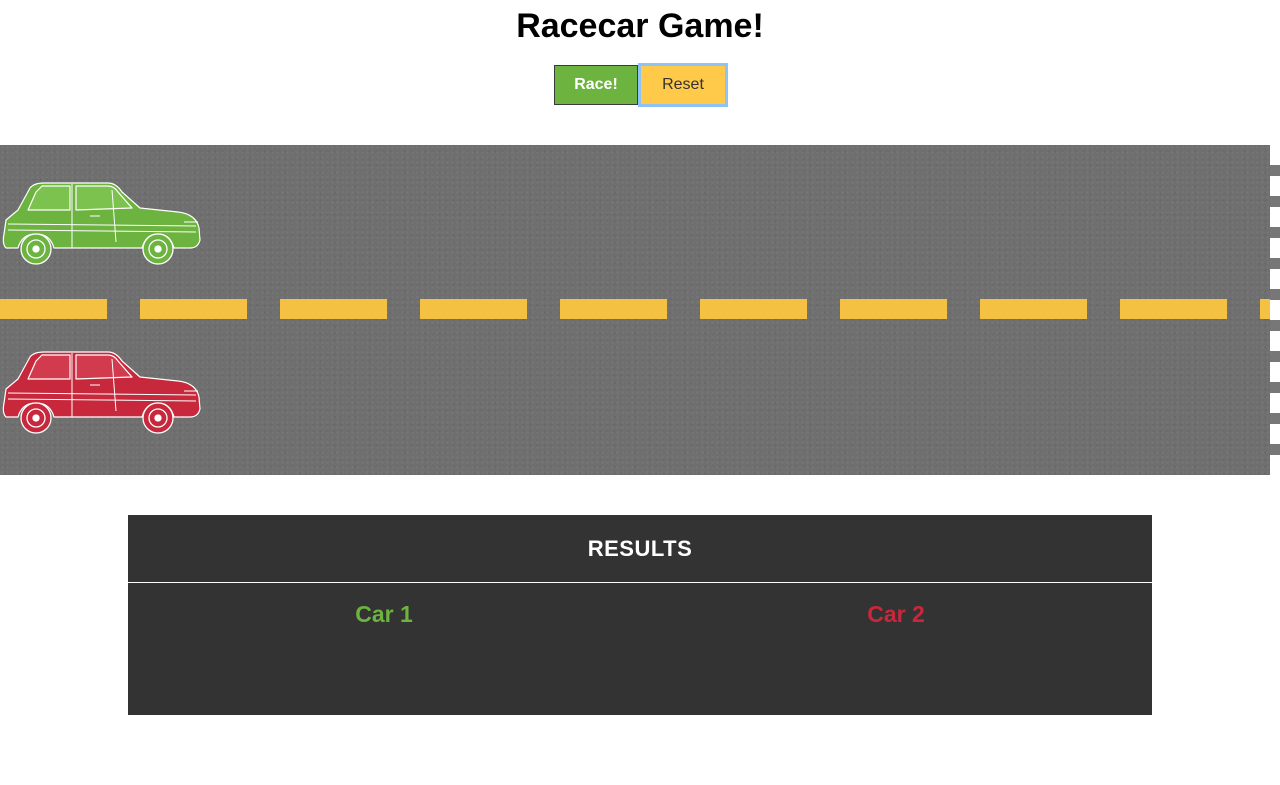  Describe the element at coordinates (640, 26) in the screenshot. I see `page-title: Racecar Game!` at that location.